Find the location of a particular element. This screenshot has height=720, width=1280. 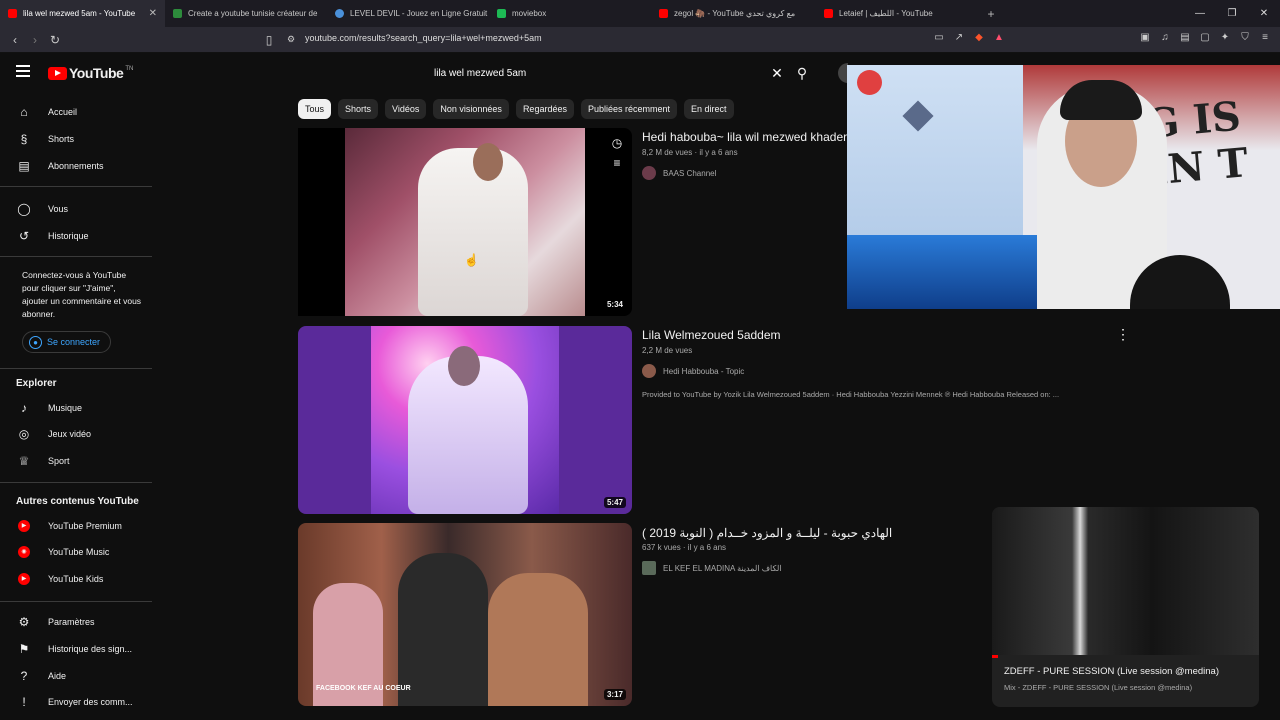

chip-shorts: Shorts is located at coordinates (358, 109).